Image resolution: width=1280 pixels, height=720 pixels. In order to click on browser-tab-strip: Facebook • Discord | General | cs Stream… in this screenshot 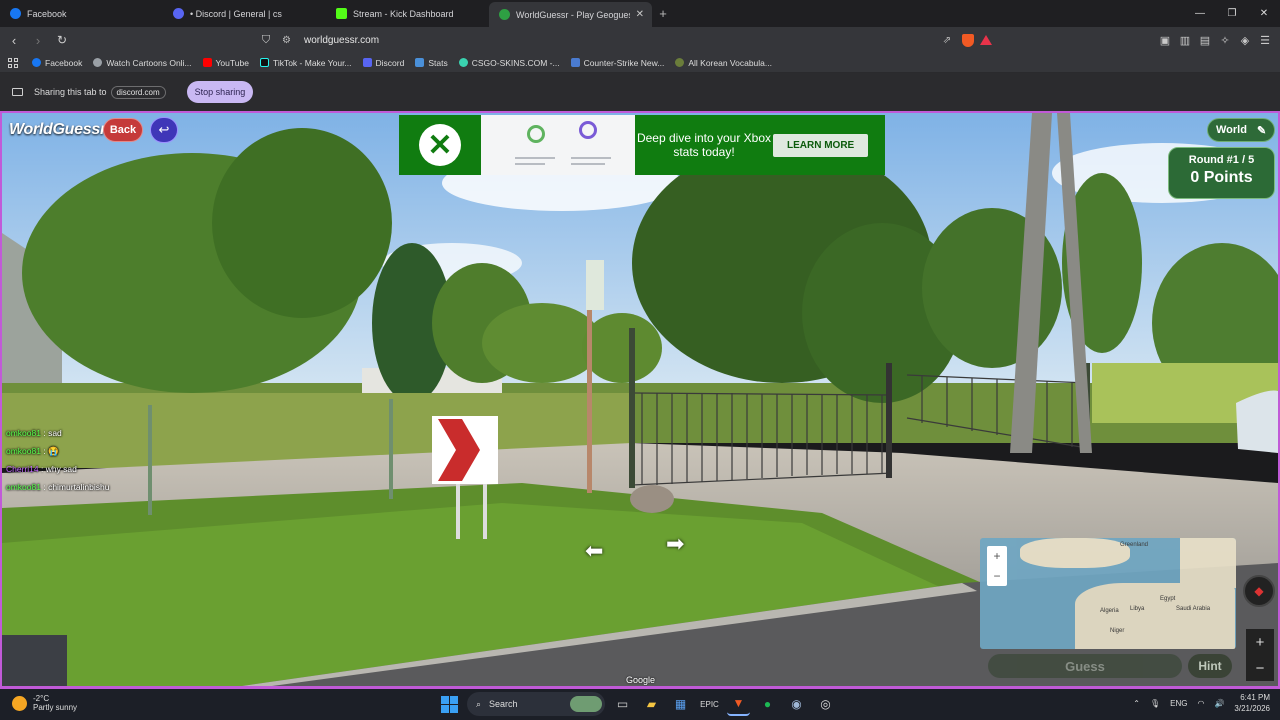, I will do `click(640, 13)`.